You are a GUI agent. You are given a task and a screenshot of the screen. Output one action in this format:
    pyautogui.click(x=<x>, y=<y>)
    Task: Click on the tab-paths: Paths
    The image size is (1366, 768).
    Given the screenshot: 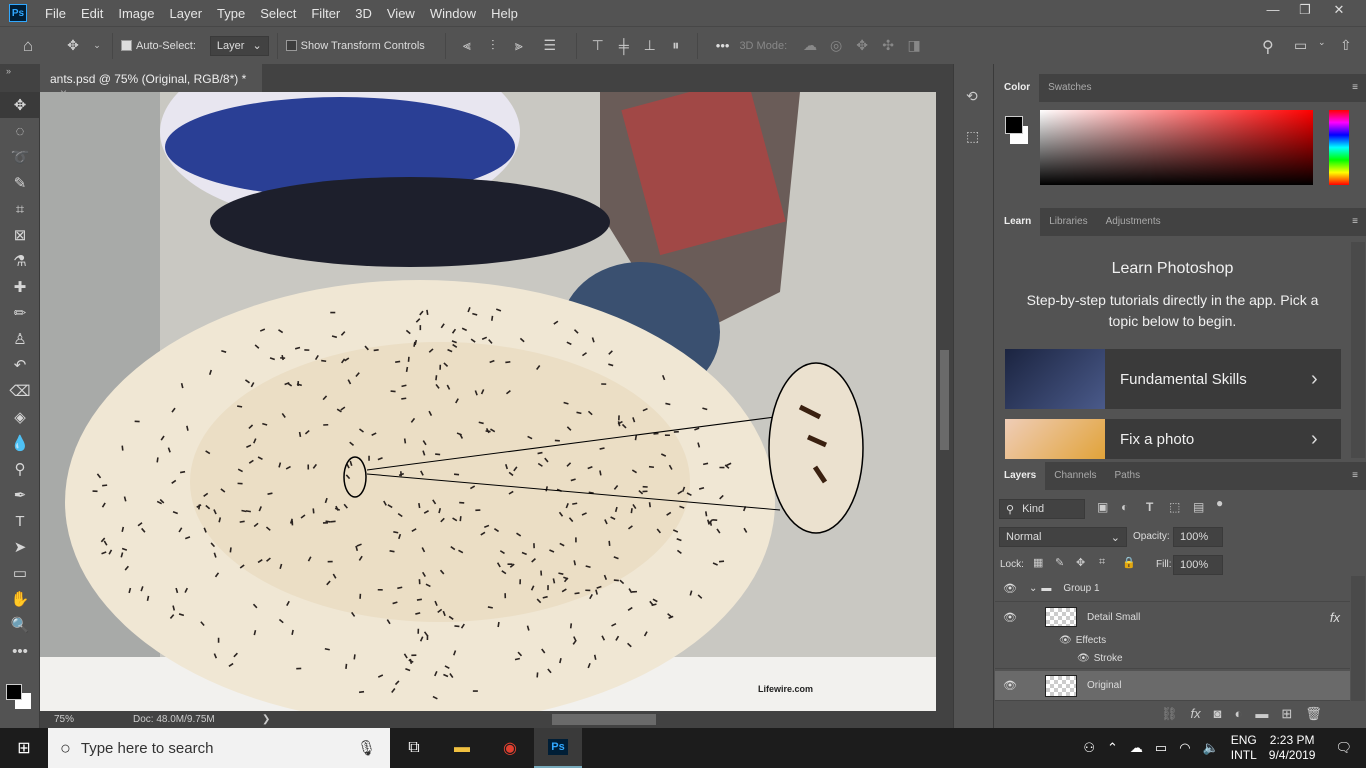 What is the action you would take?
    pyautogui.click(x=1128, y=476)
    